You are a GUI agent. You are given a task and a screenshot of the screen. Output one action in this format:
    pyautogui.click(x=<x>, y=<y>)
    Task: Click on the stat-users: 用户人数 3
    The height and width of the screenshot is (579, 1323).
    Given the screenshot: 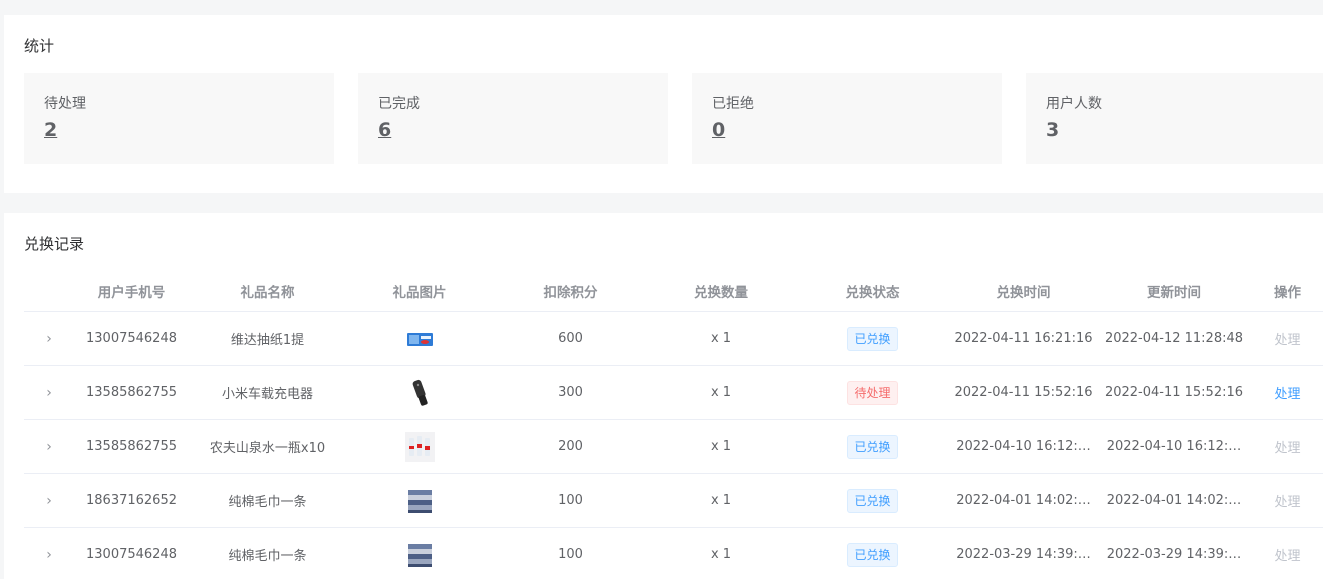 What is the action you would take?
    pyautogui.click(x=1174, y=118)
    